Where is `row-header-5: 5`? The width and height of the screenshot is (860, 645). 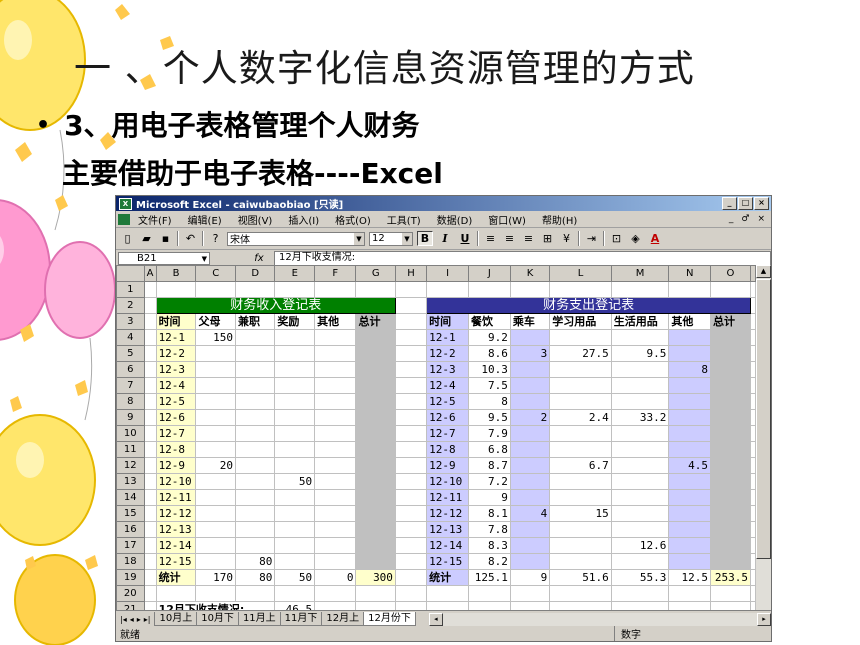 row-header-5: 5 is located at coordinates (130, 353).